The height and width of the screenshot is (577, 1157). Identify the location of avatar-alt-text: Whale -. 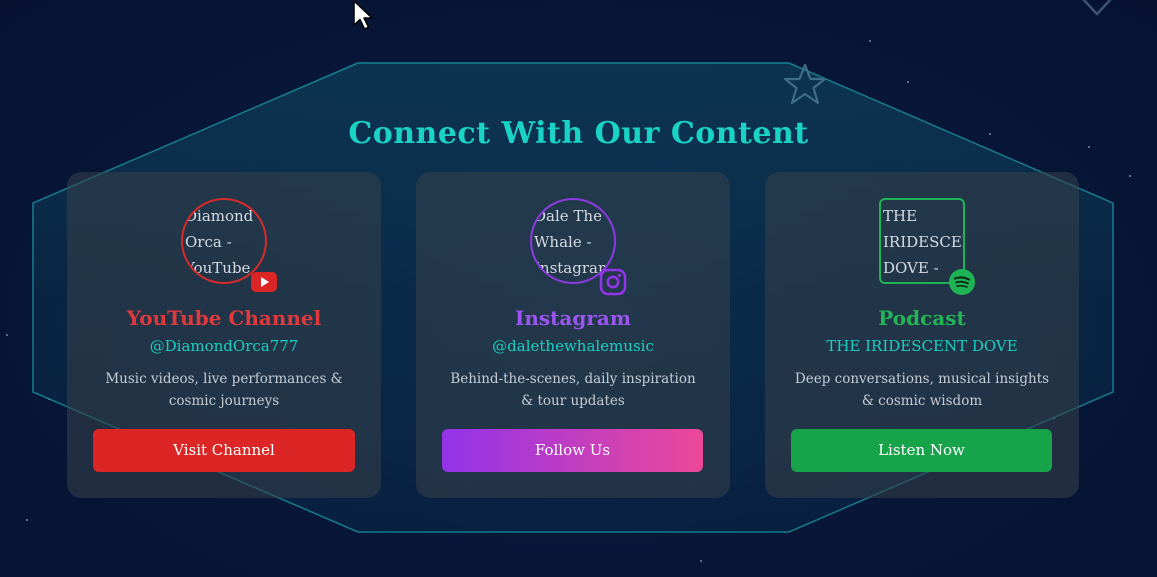
(563, 242).